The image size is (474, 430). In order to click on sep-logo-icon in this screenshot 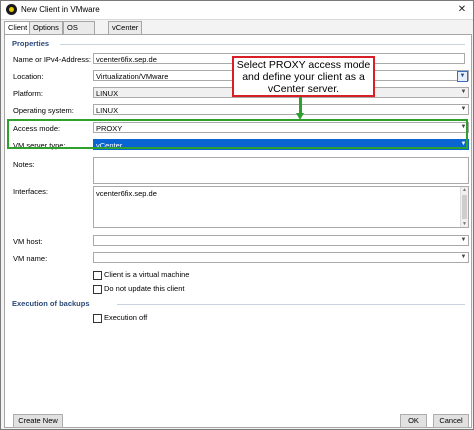, I will do `click(11, 9)`.